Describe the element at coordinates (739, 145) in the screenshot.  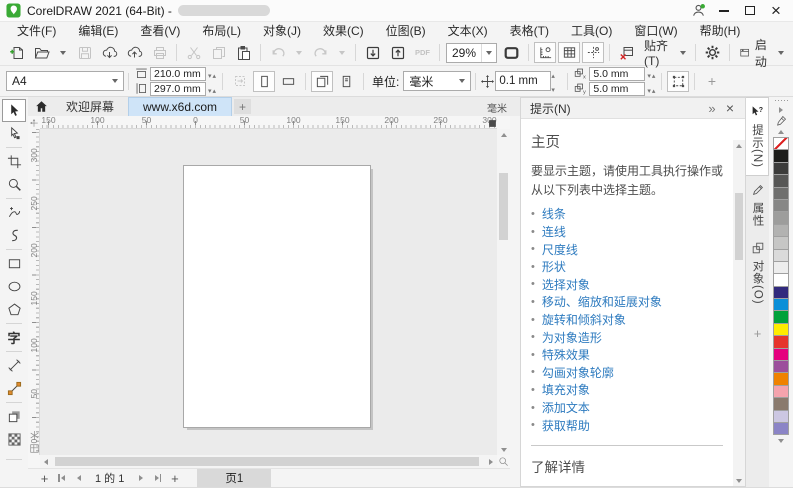
I see `scroll-up-button` at that location.